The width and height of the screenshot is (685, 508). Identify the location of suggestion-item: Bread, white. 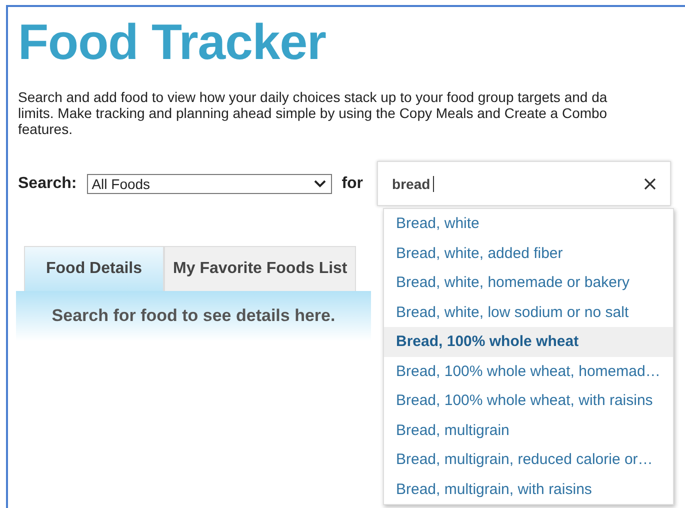
(528, 223).